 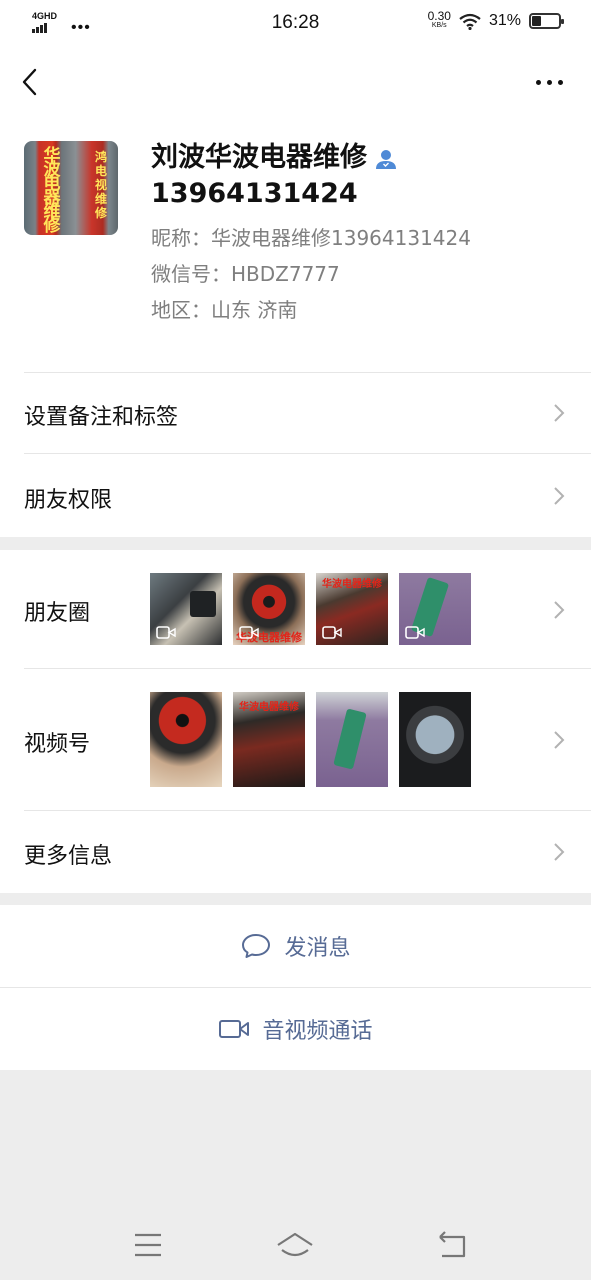 What do you see at coordinates (439, 16) in the screenshot?
I see `speed-value: 0.30` at bounding box center [439, 16].